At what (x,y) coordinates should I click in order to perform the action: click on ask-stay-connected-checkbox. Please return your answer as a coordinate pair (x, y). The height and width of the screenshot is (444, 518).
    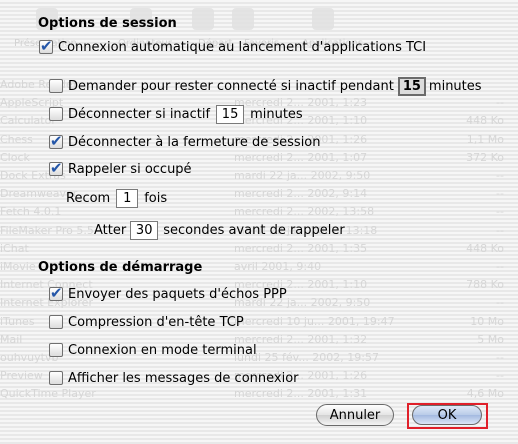
    Looking at the image, I should click on (56, 86).